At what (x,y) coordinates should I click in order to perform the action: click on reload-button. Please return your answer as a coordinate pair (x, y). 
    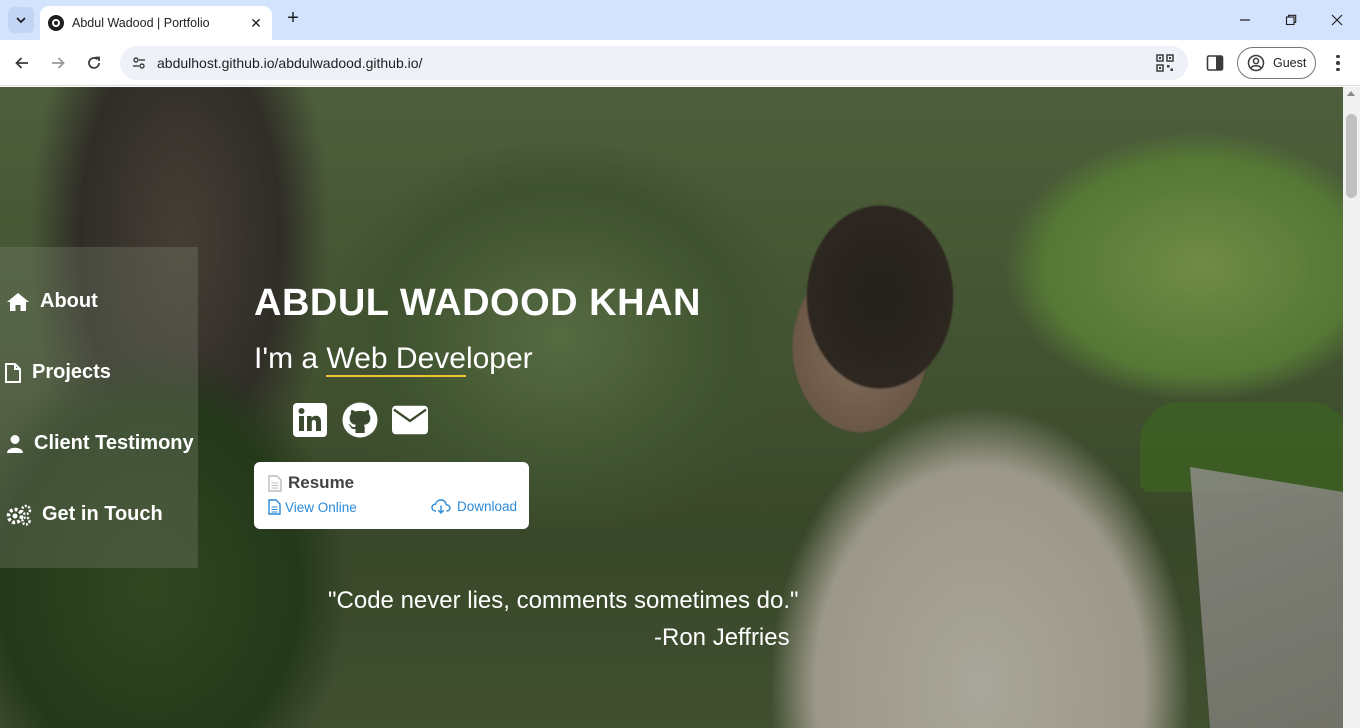
    Looking at the image, I should click on (94, 63).